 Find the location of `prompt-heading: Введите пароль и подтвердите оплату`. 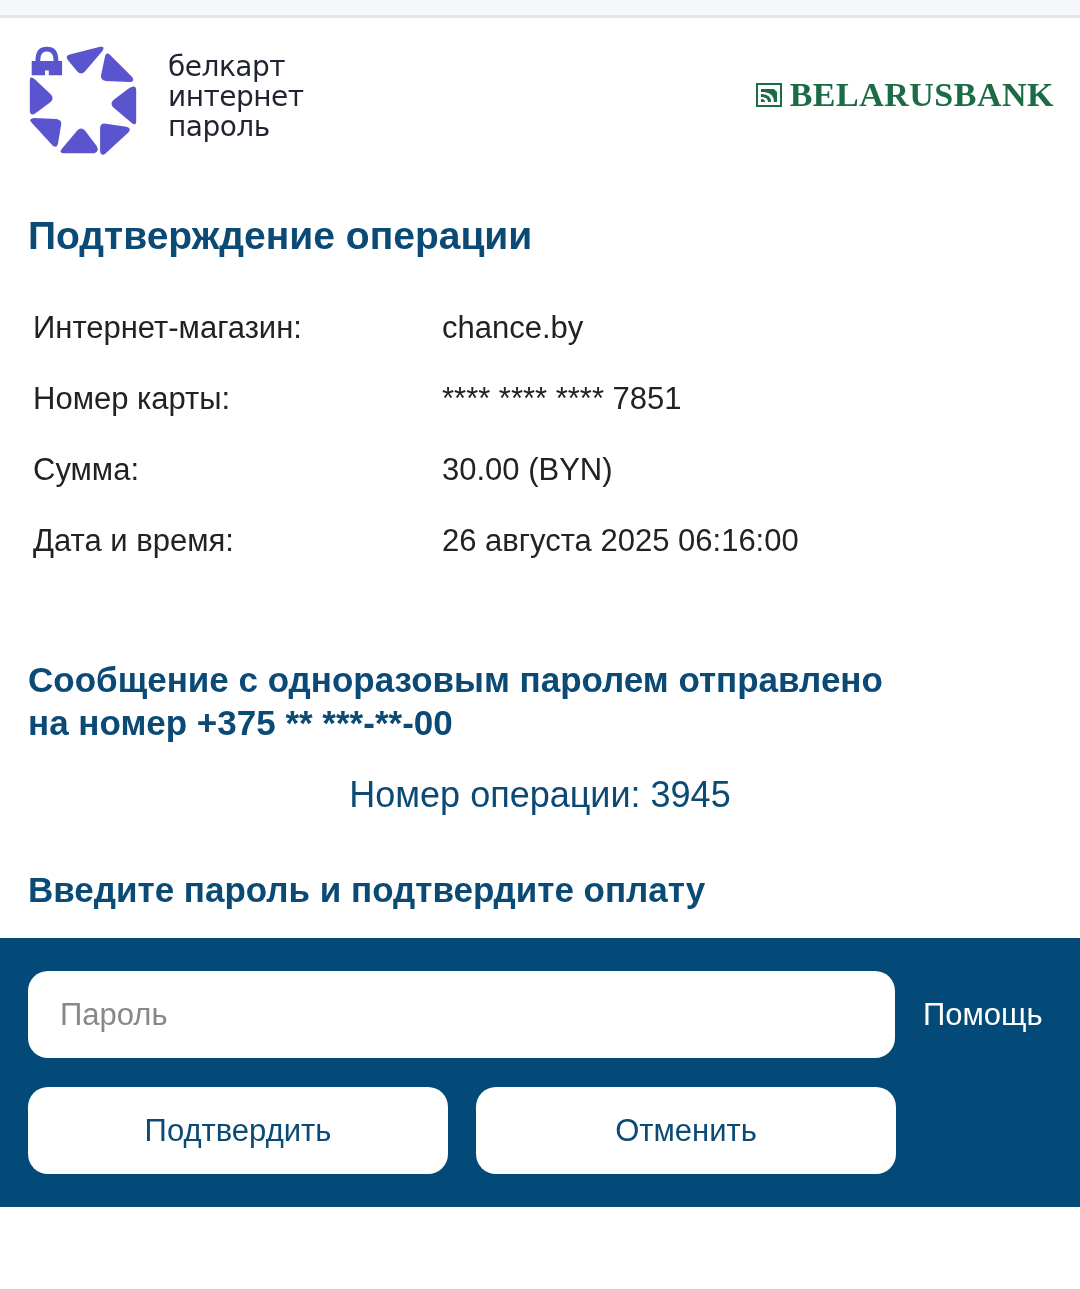

prompt-heading: Введите пароль и подтвердите оплату is located at coordinates (367, 890).